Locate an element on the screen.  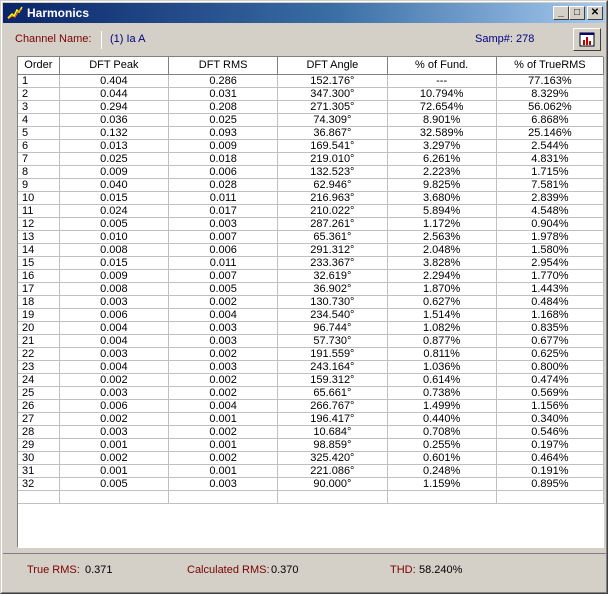
calculated-rms-label: Calculated RMS: is located at coordinates (228, 570).